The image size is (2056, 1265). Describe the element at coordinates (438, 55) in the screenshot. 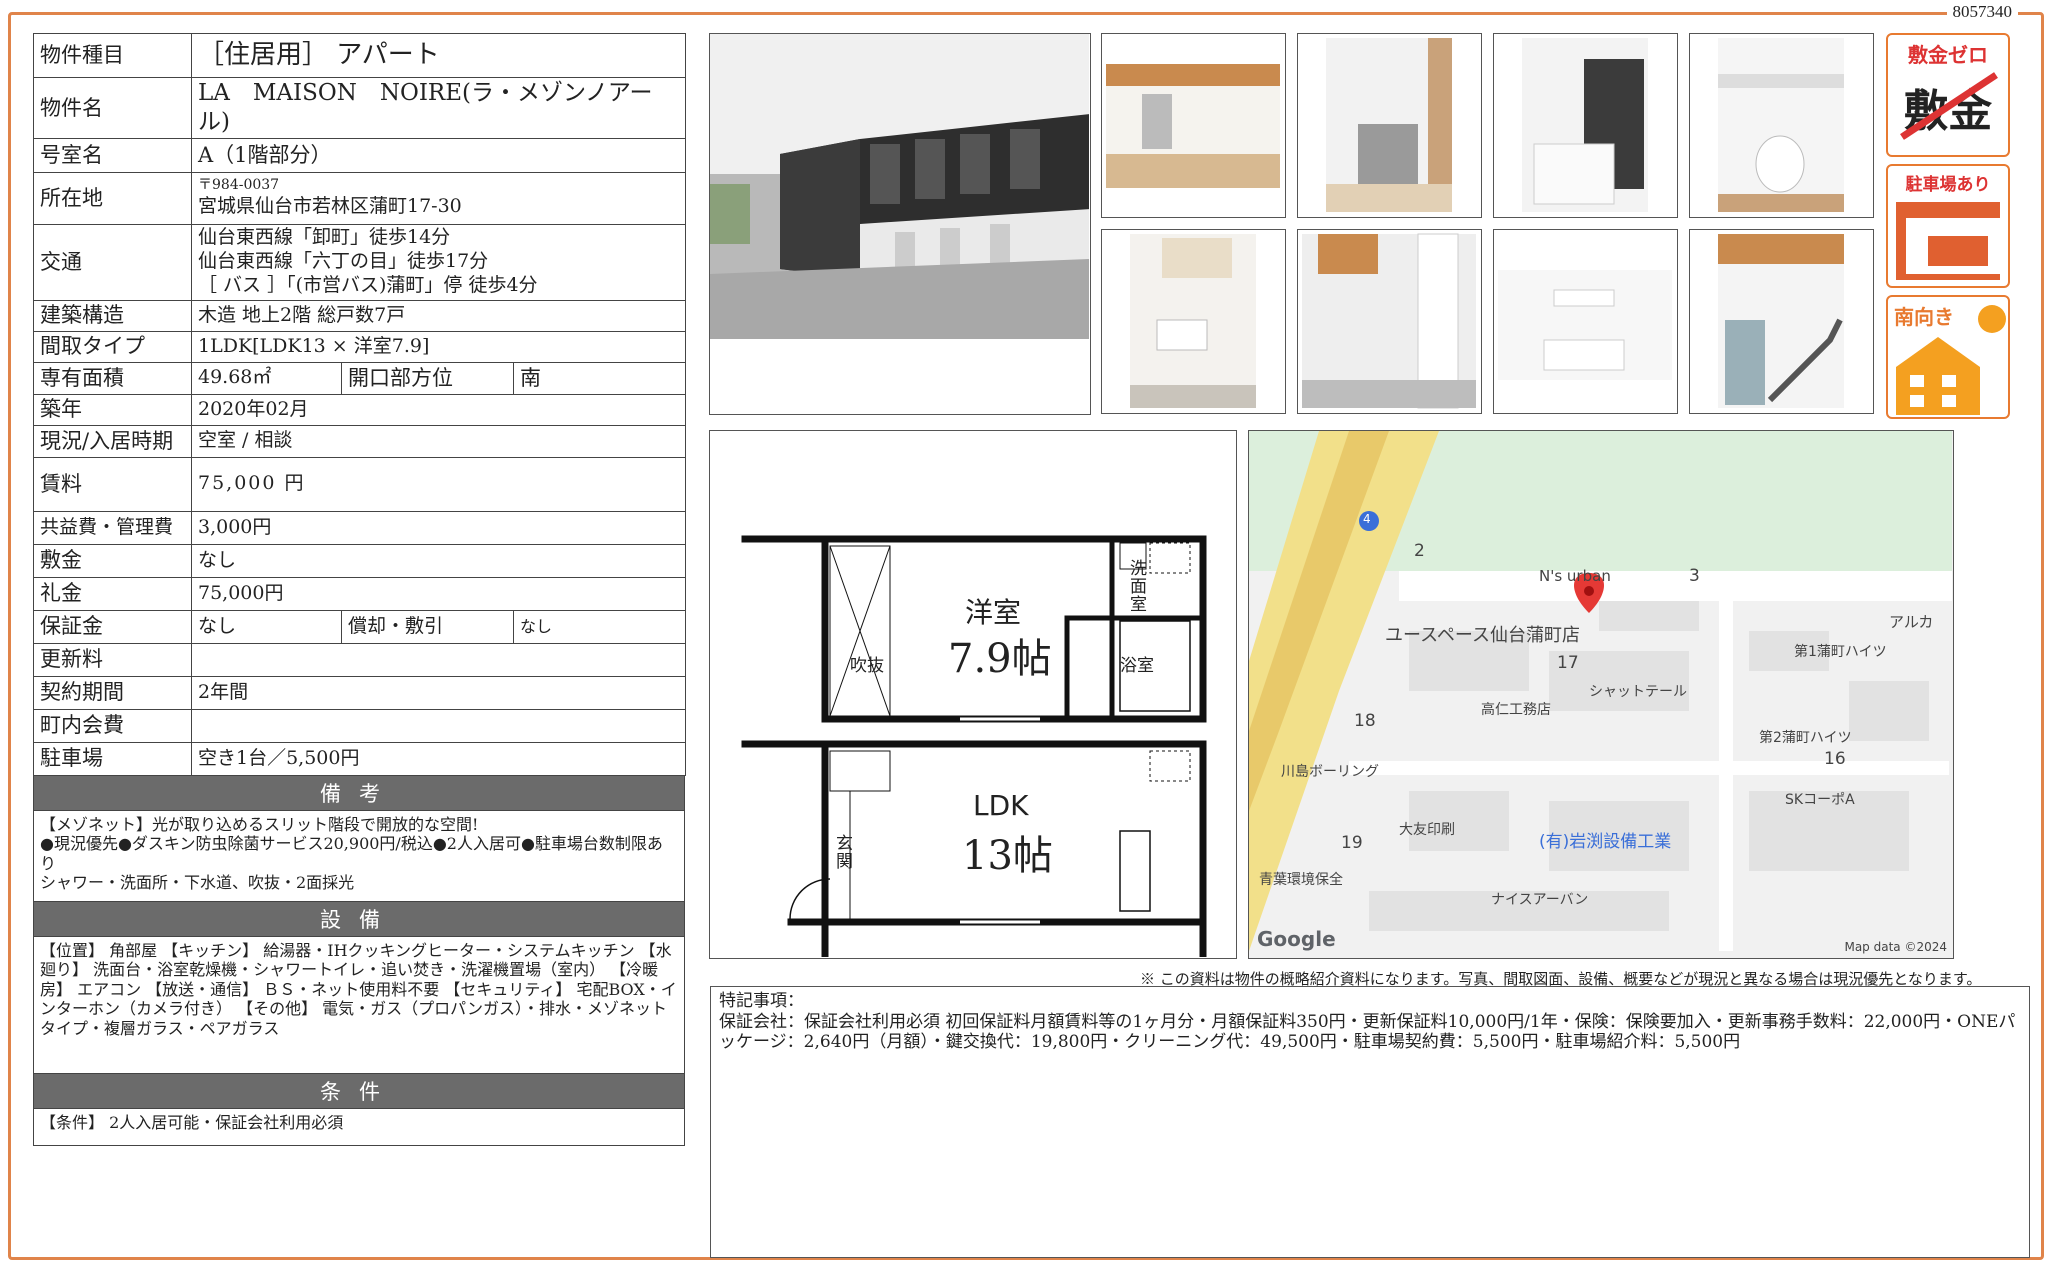

I see `value-type: ［住居用］ アパート` at that location.